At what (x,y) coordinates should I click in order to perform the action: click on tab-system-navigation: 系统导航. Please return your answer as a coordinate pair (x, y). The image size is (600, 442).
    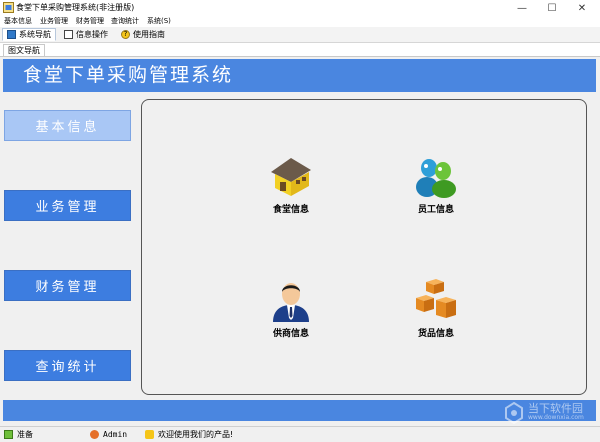
    Looking at the image, I should click on (29, 34).